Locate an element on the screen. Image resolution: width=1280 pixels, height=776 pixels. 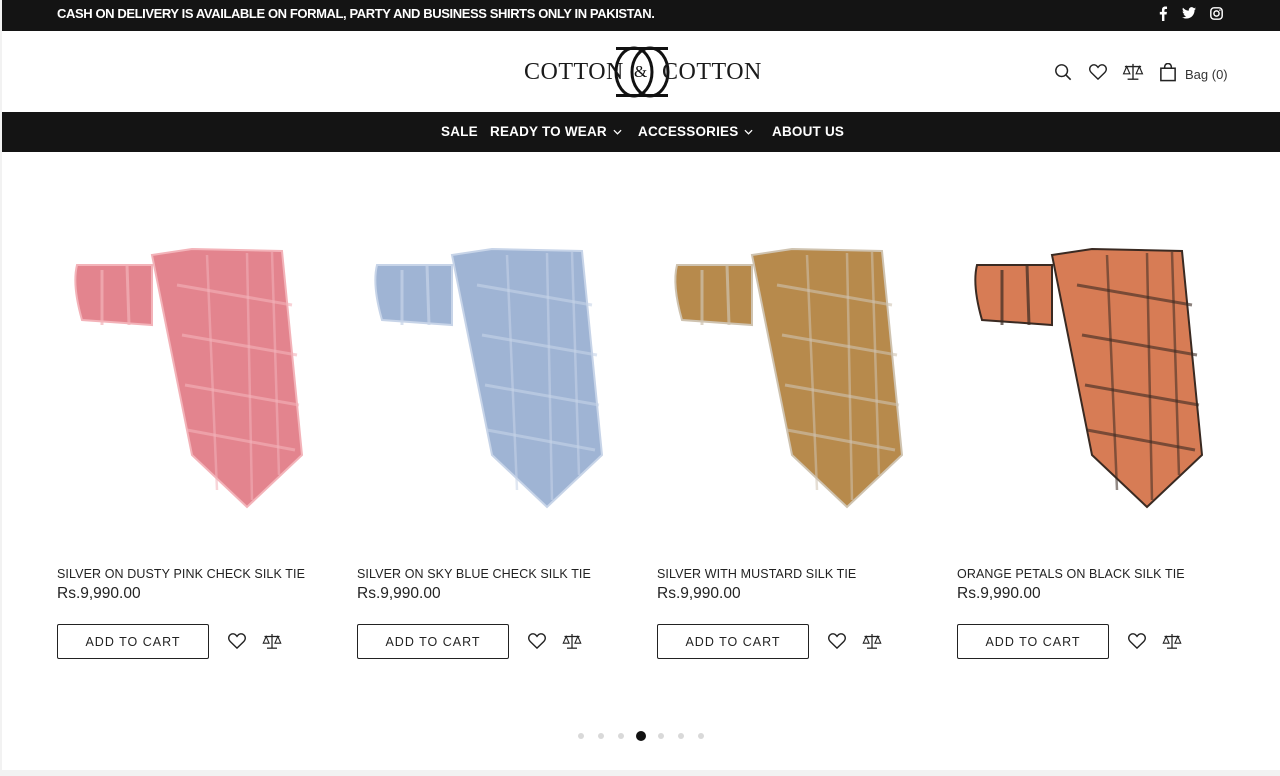
bag-icon is located at coordinates (1168, 72).